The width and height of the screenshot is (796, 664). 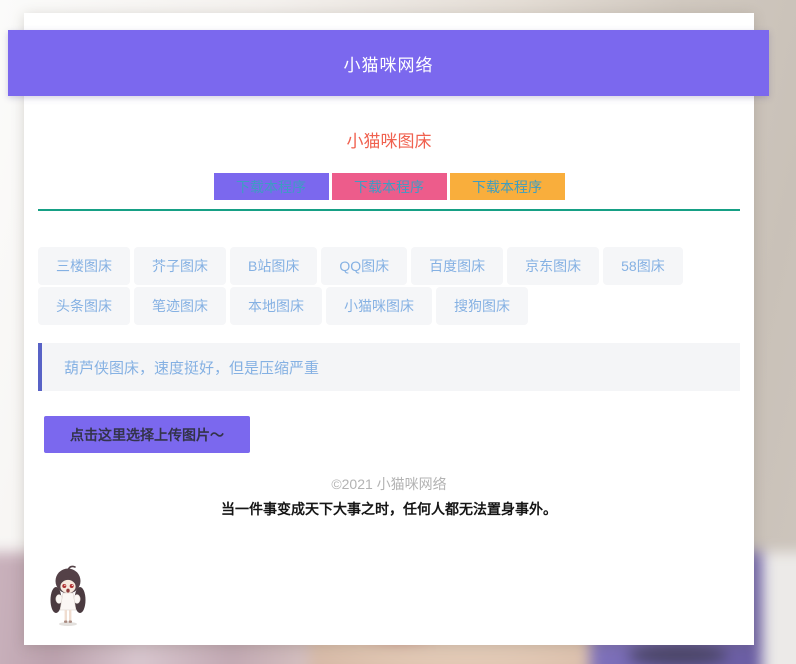 I want to click on image-host-tab: 笔迹图床, so click(x=180, y=306).